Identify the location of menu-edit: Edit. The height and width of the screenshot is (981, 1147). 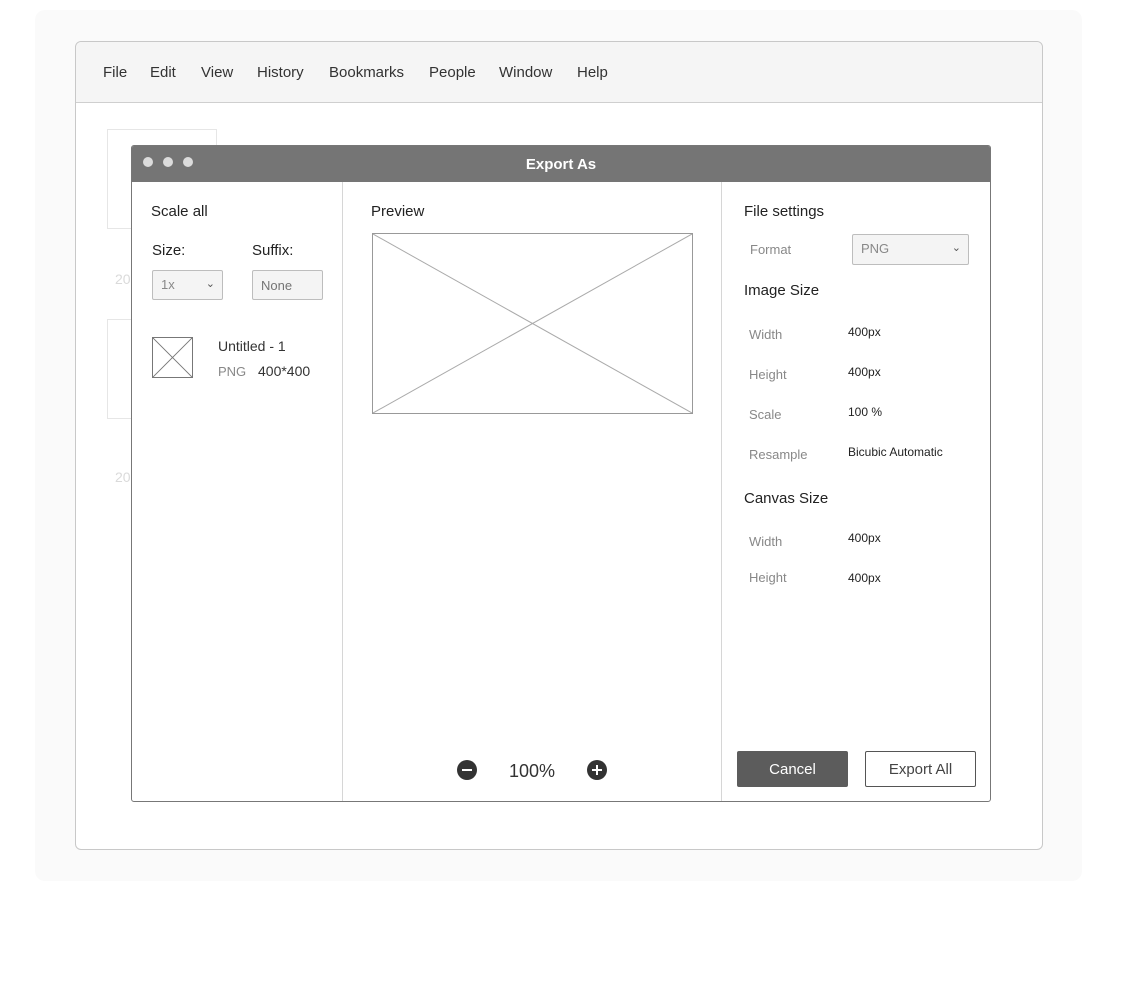
(163, 72).